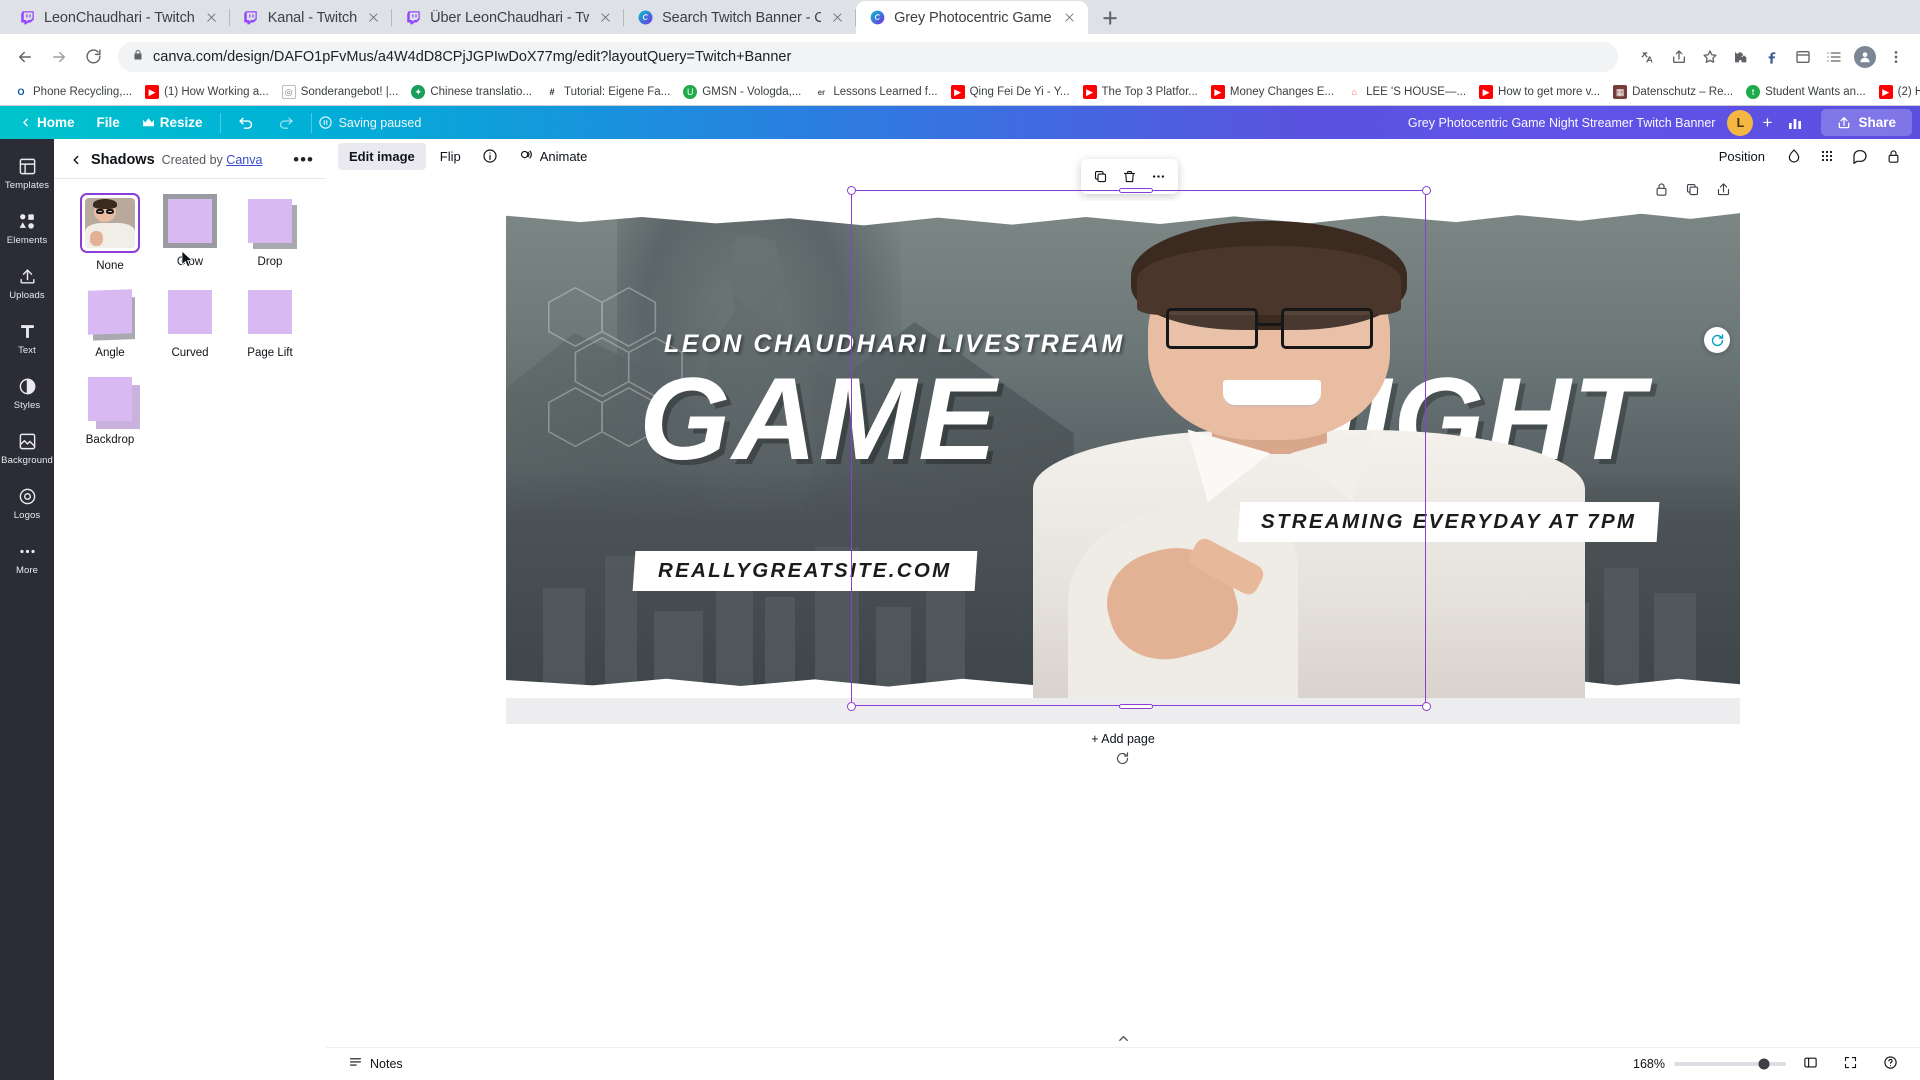  I want to click on browser-tab-active: Grey Photocentric Game Night, so click(972, 17).